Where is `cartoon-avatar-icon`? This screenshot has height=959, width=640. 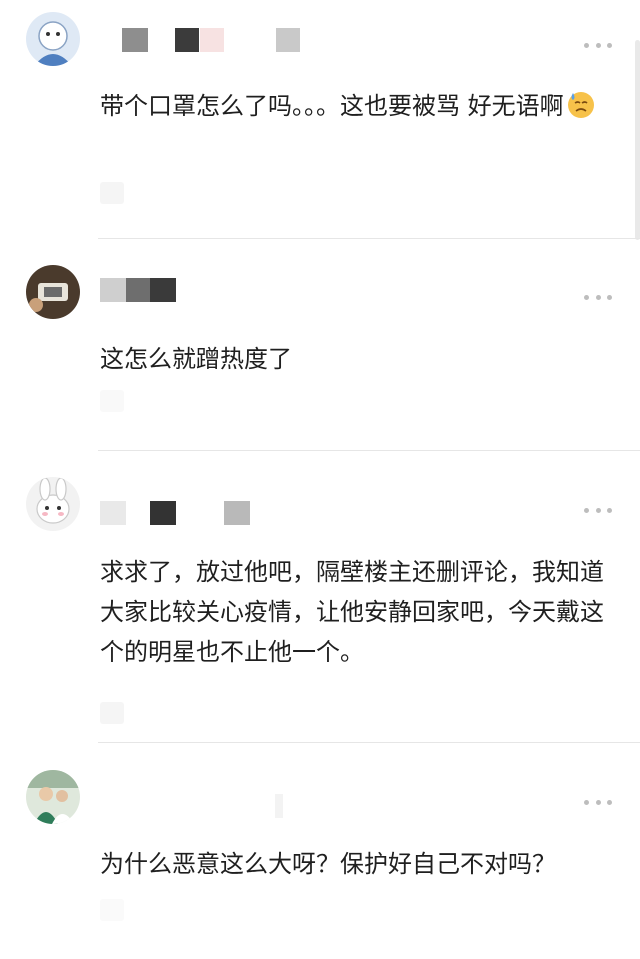
cartoon-avatar-icon is located at coordinates (53, 39).